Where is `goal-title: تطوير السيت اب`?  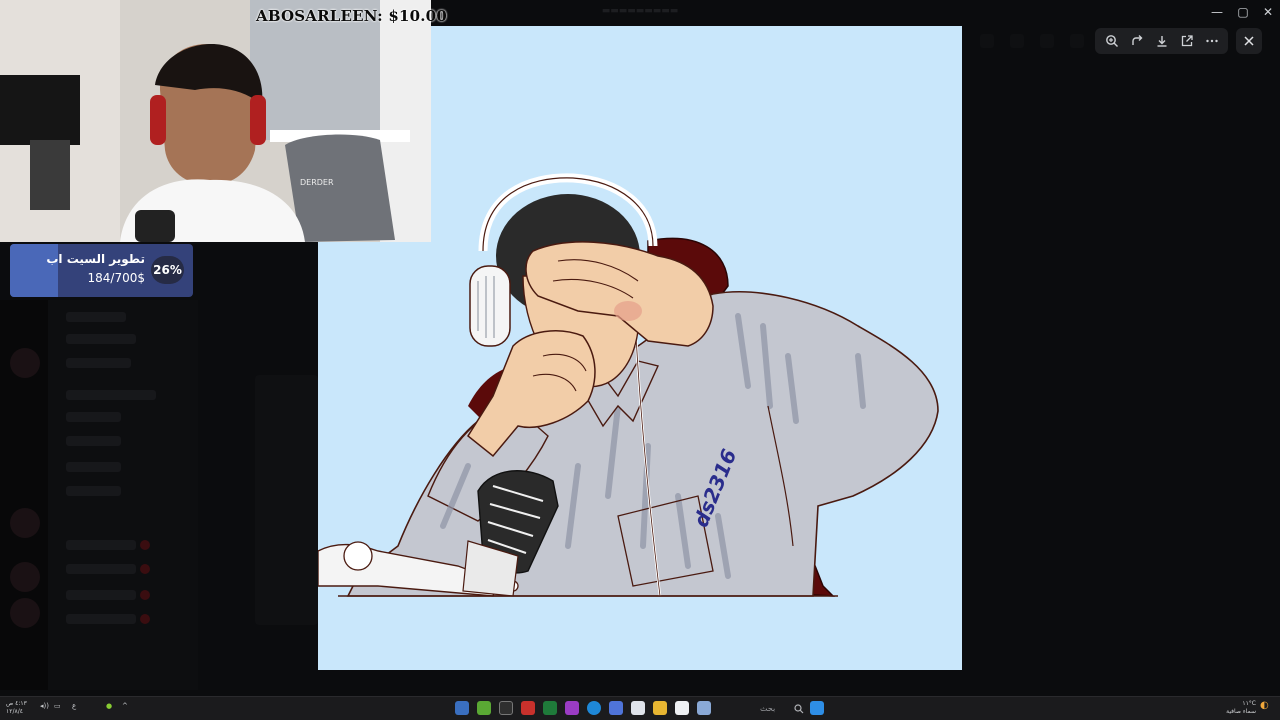
goal-title: تطوير السيت اب is located at coordinates (95, 259).